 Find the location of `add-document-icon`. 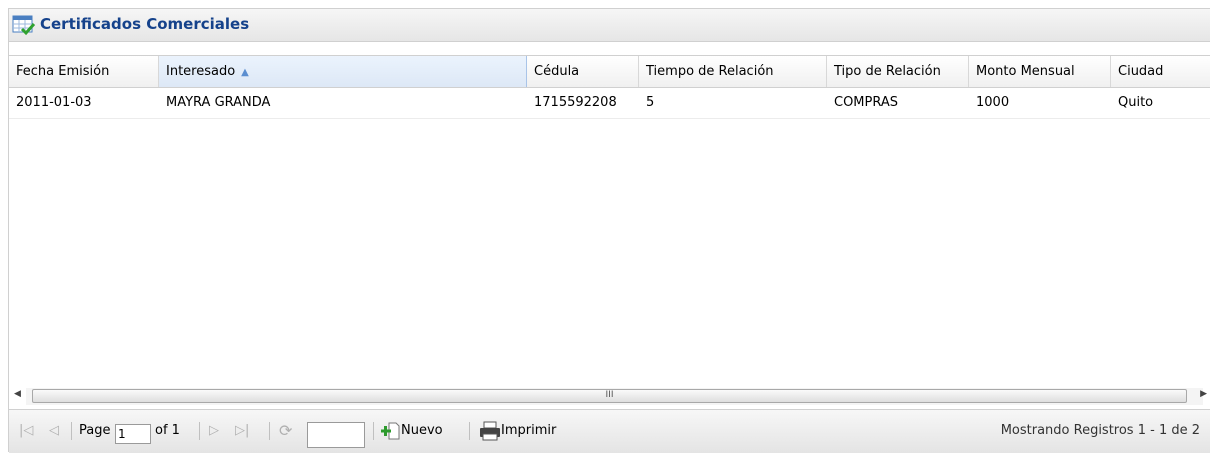

add-document-icon is located at coordinates (390, 430).